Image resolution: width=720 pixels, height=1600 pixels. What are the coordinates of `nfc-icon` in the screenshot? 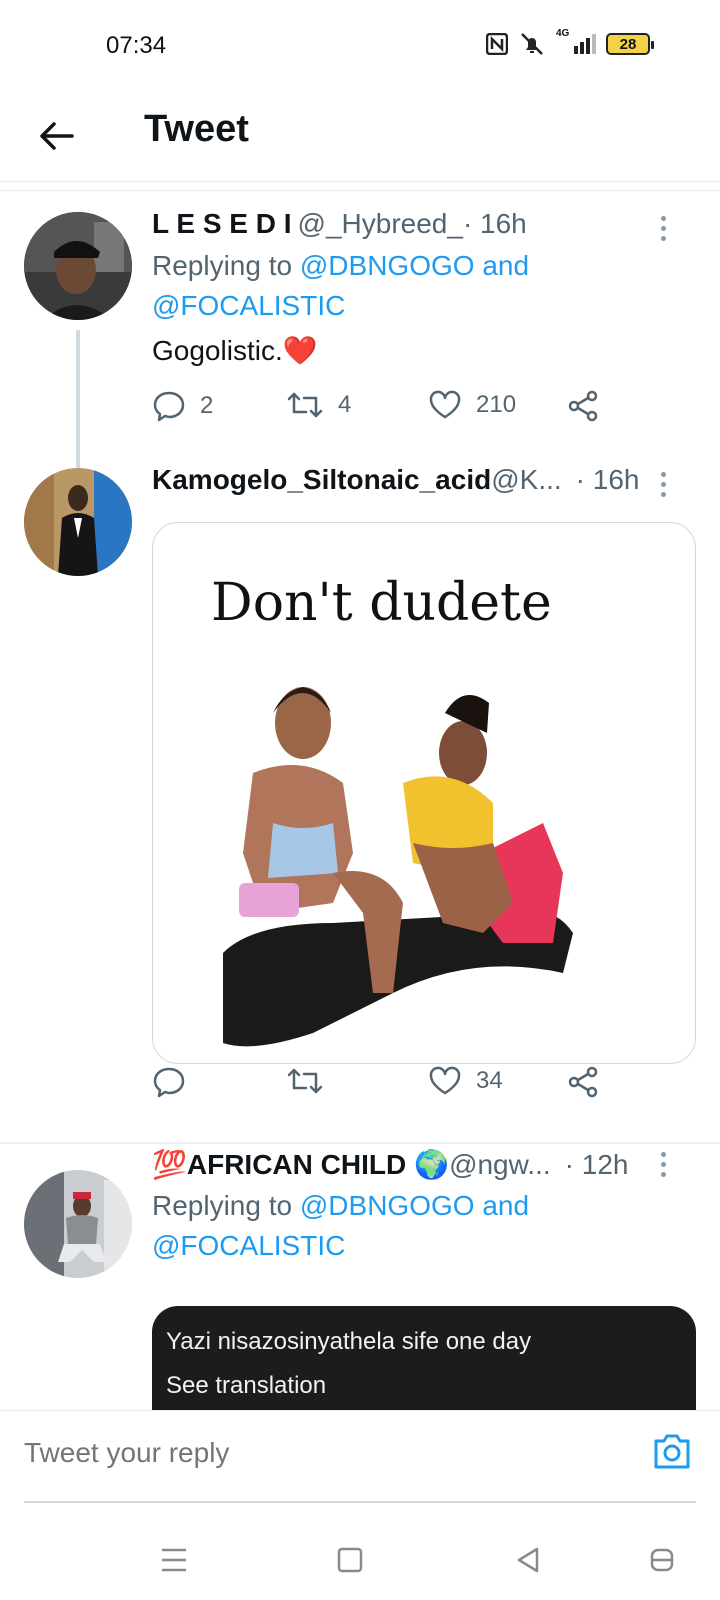 It's located at (497, 44).